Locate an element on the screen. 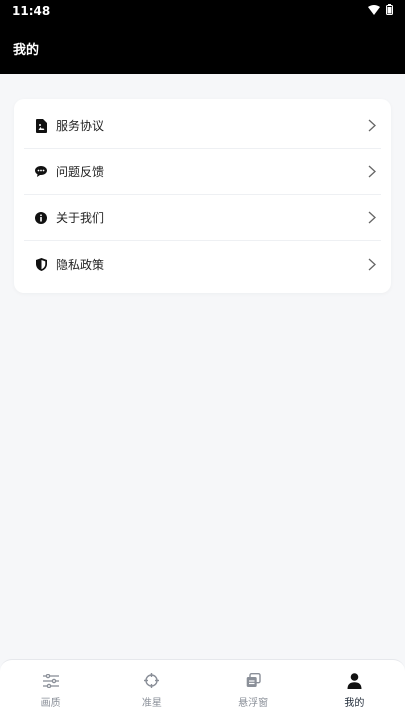  floating-window-icon is located at coordinates (253, 681).